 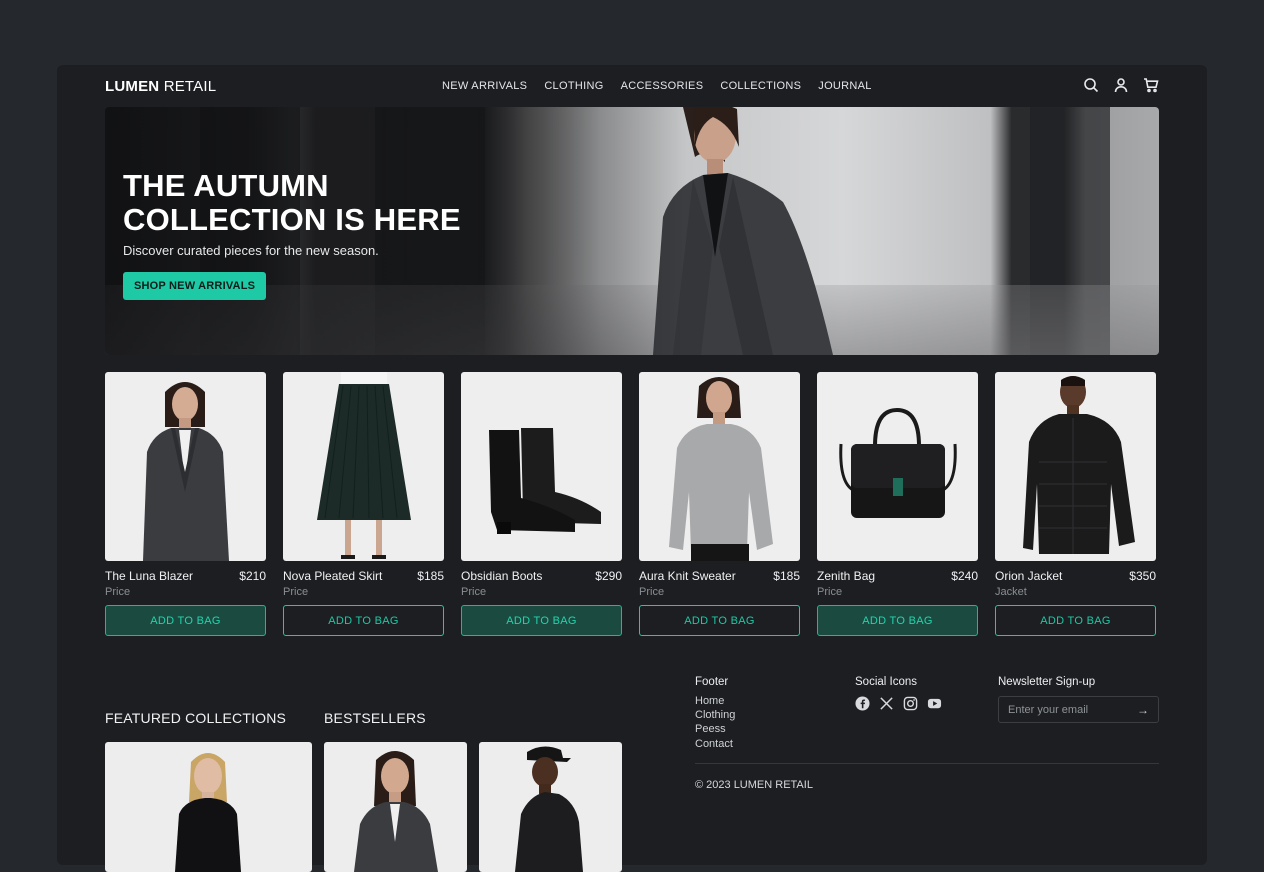 I want to click on product-price: $290, so click(x=608, y=576).